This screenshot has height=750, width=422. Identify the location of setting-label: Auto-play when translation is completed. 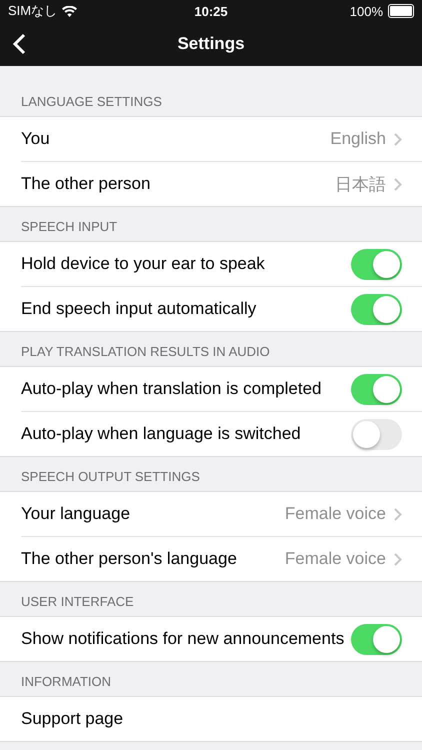
(171, 389).